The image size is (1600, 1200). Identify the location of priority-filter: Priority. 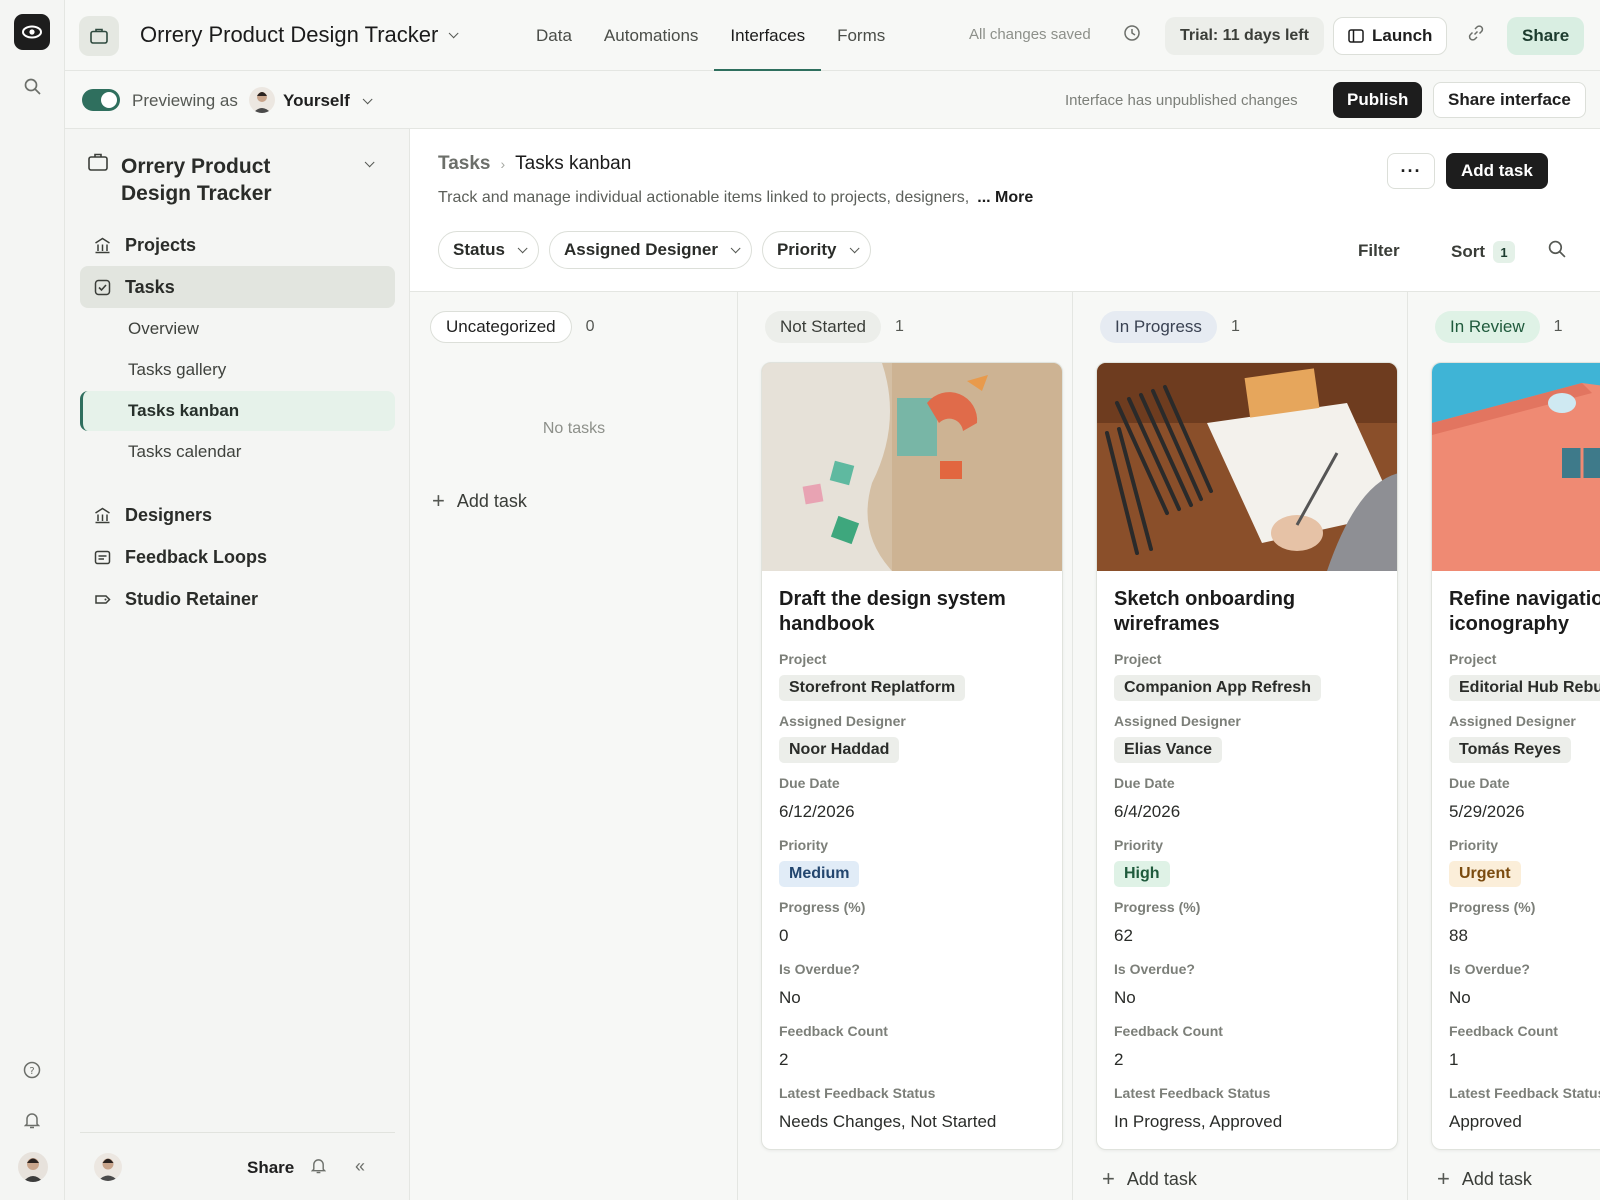
(816, 250).